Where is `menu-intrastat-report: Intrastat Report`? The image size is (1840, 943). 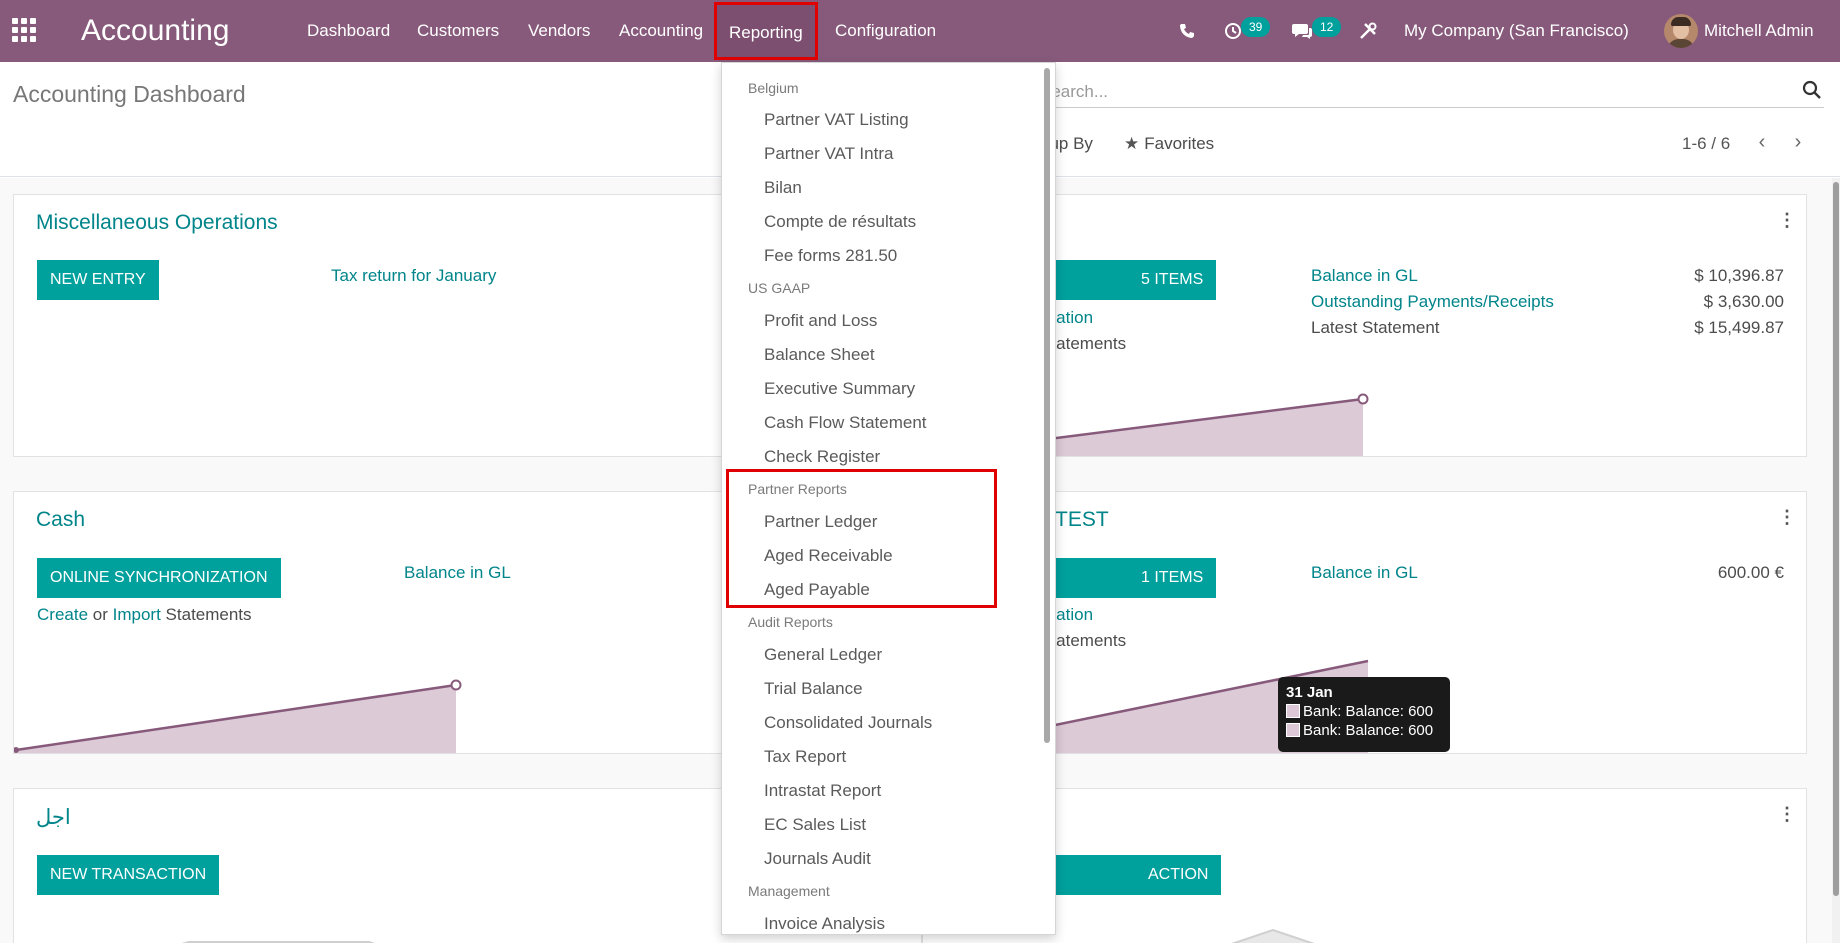 menu-intrastat-report: Intrastat Report is located at coordinates (822, 791).